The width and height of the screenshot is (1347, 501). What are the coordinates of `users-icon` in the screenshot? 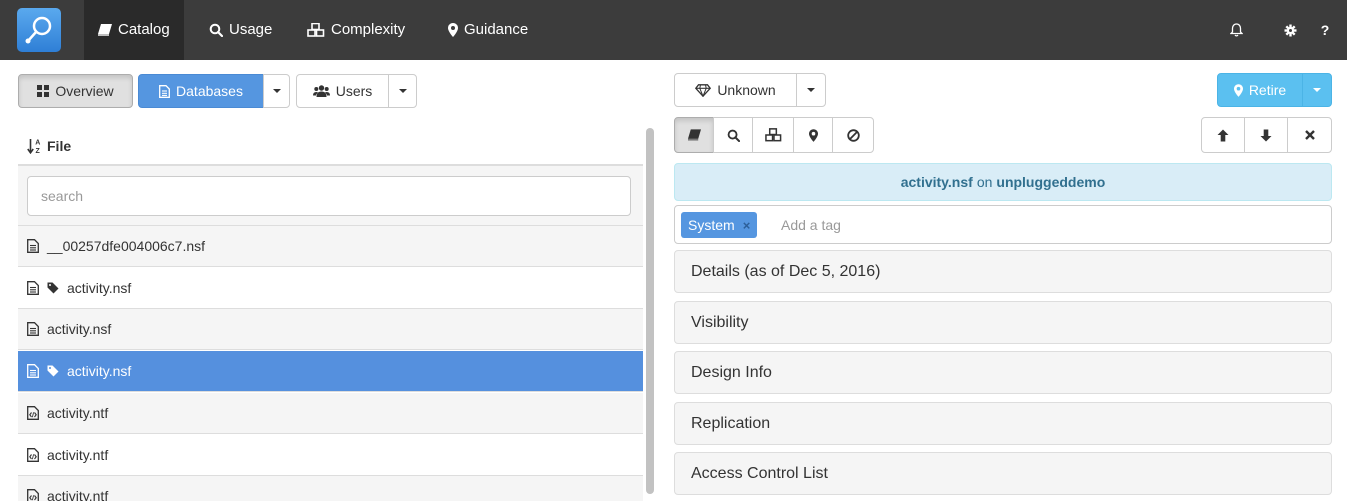 It's located at (321, 91).